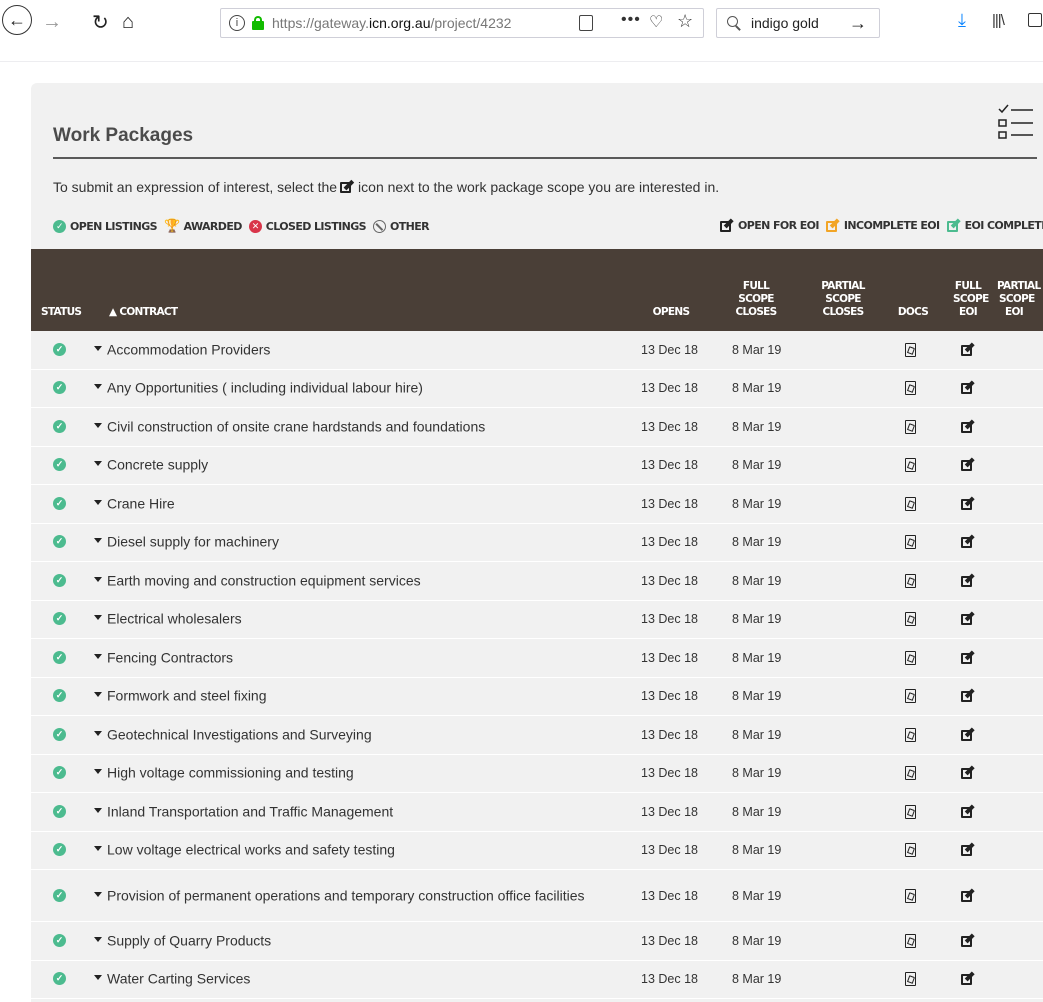  Describe the element at coordinates (913, 312) in the screenshot. I see `column-docs: DOCS` at that location.